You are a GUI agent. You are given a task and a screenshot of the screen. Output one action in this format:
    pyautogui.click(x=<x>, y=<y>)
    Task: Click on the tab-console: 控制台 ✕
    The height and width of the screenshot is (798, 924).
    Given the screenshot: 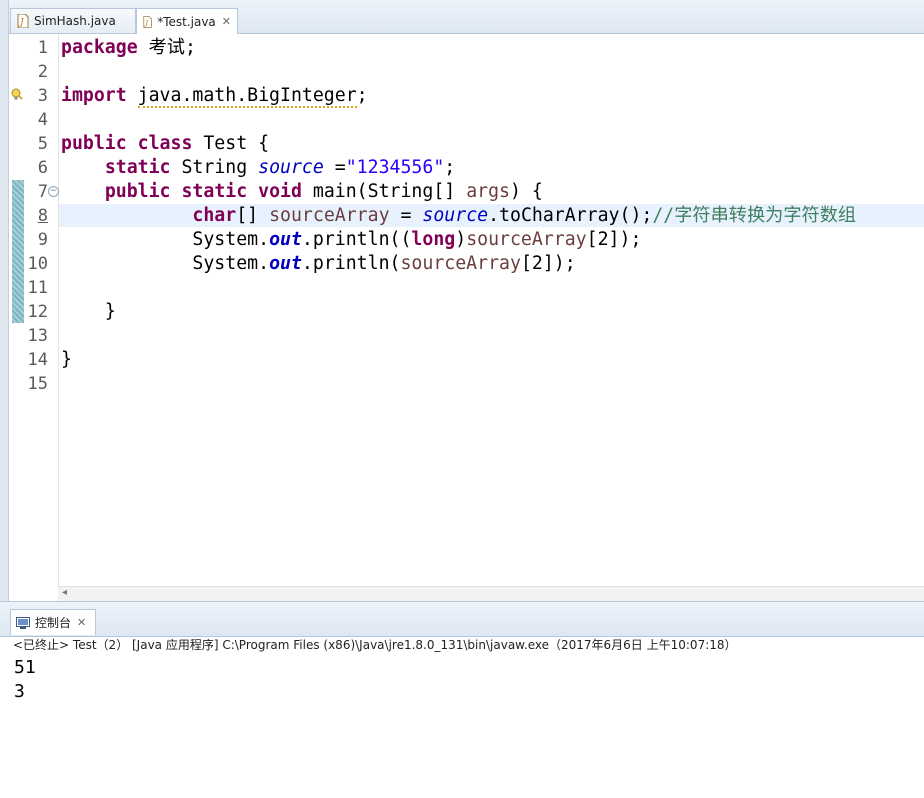 What is the action you would take?
    pyautogui.click(x=53, y=622)
    